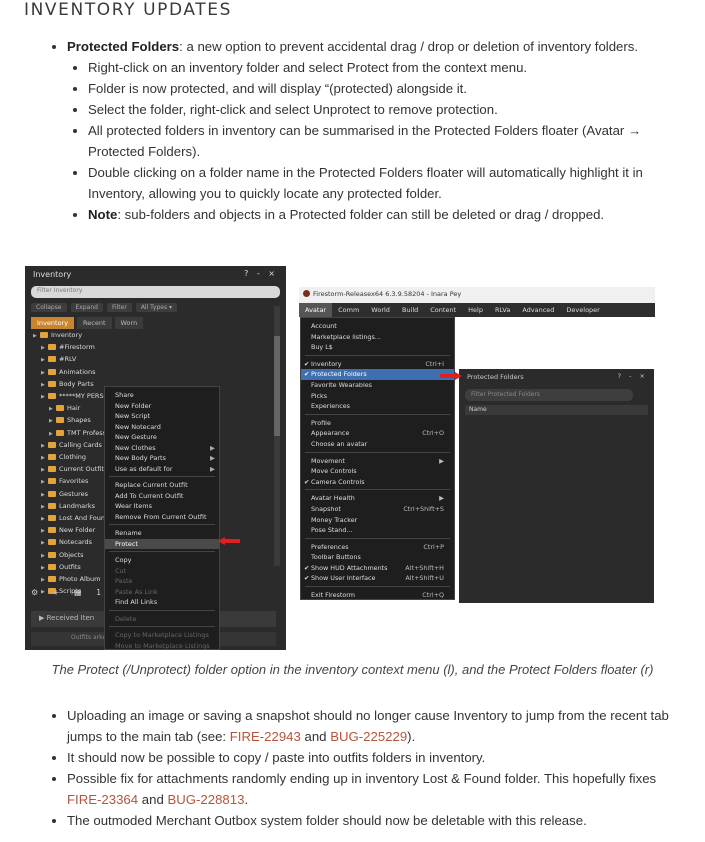 Image resolution: width=705 pixels, height=842 pixels. What do you see at coordinates (162, 645) in the screenshot?
I see `menu-item-label: Move to Marketplace Listings` at bounding box center [162, 645].